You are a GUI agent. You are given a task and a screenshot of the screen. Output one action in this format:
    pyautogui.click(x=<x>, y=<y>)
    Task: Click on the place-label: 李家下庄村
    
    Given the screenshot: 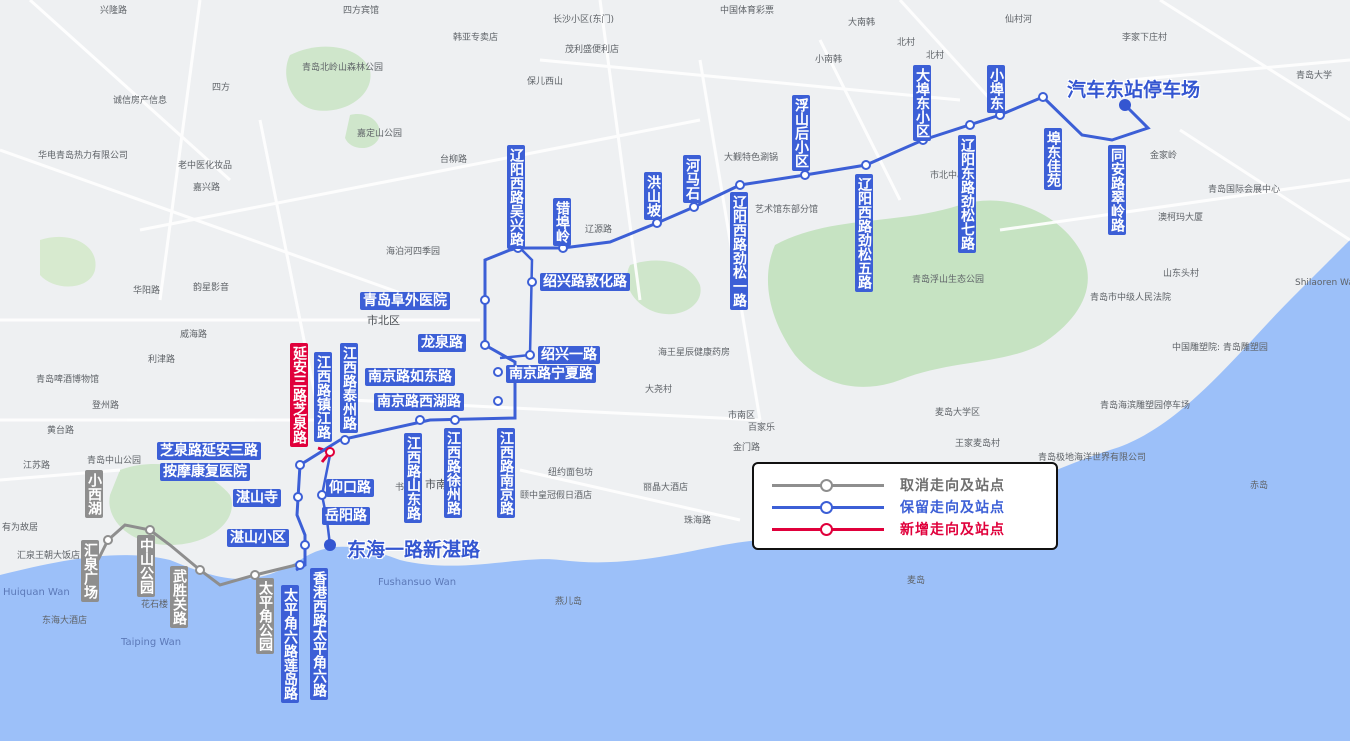 What is the action you would take?
    pyautogui.click(x=1145, y=38)
    